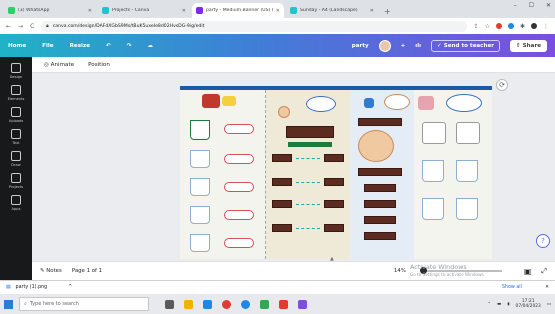  Describe the element at coordinates (387, 11) in the screenshot. I see `new-tab-button: +` at that location.